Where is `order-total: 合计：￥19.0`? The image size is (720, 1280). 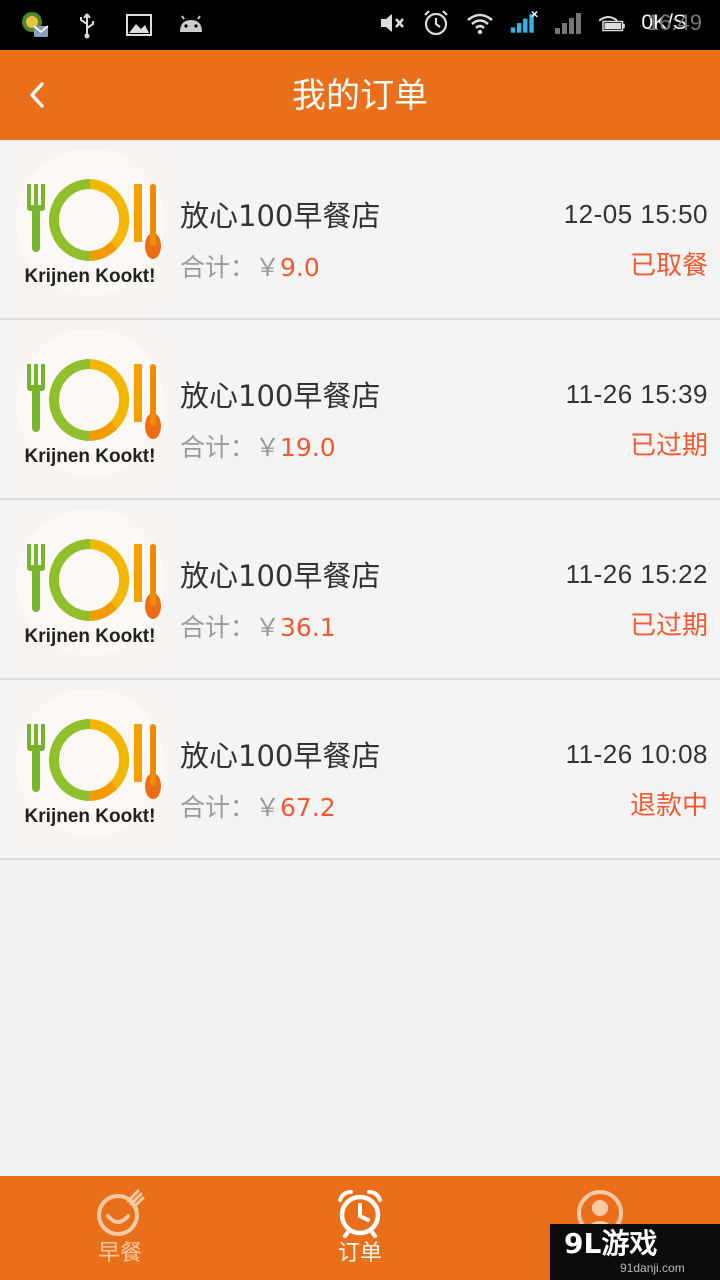 order-total: 合计：￥19.0 is located at coordinates (258, 448).